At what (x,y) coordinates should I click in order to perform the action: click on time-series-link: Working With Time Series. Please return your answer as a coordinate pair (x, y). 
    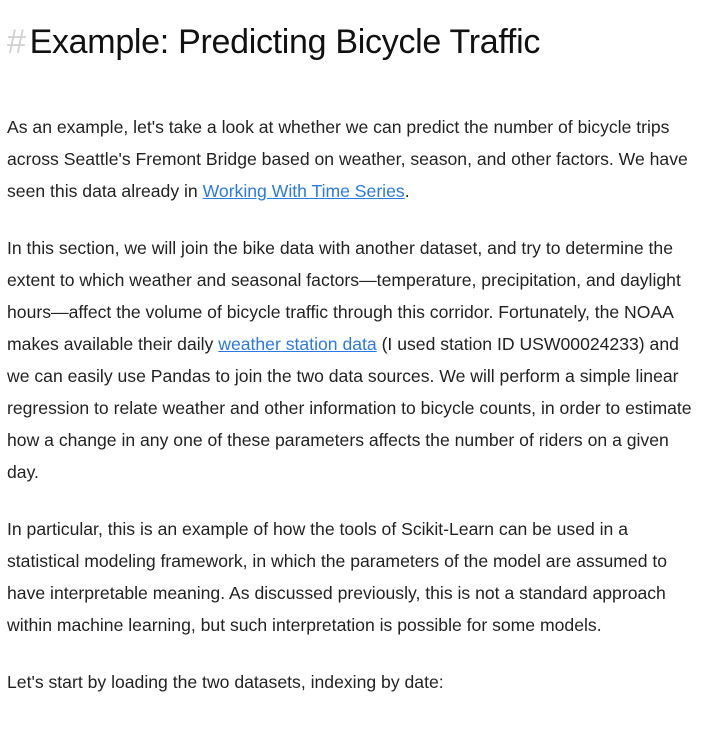
    Looking at the image, I should click on (304, 191).